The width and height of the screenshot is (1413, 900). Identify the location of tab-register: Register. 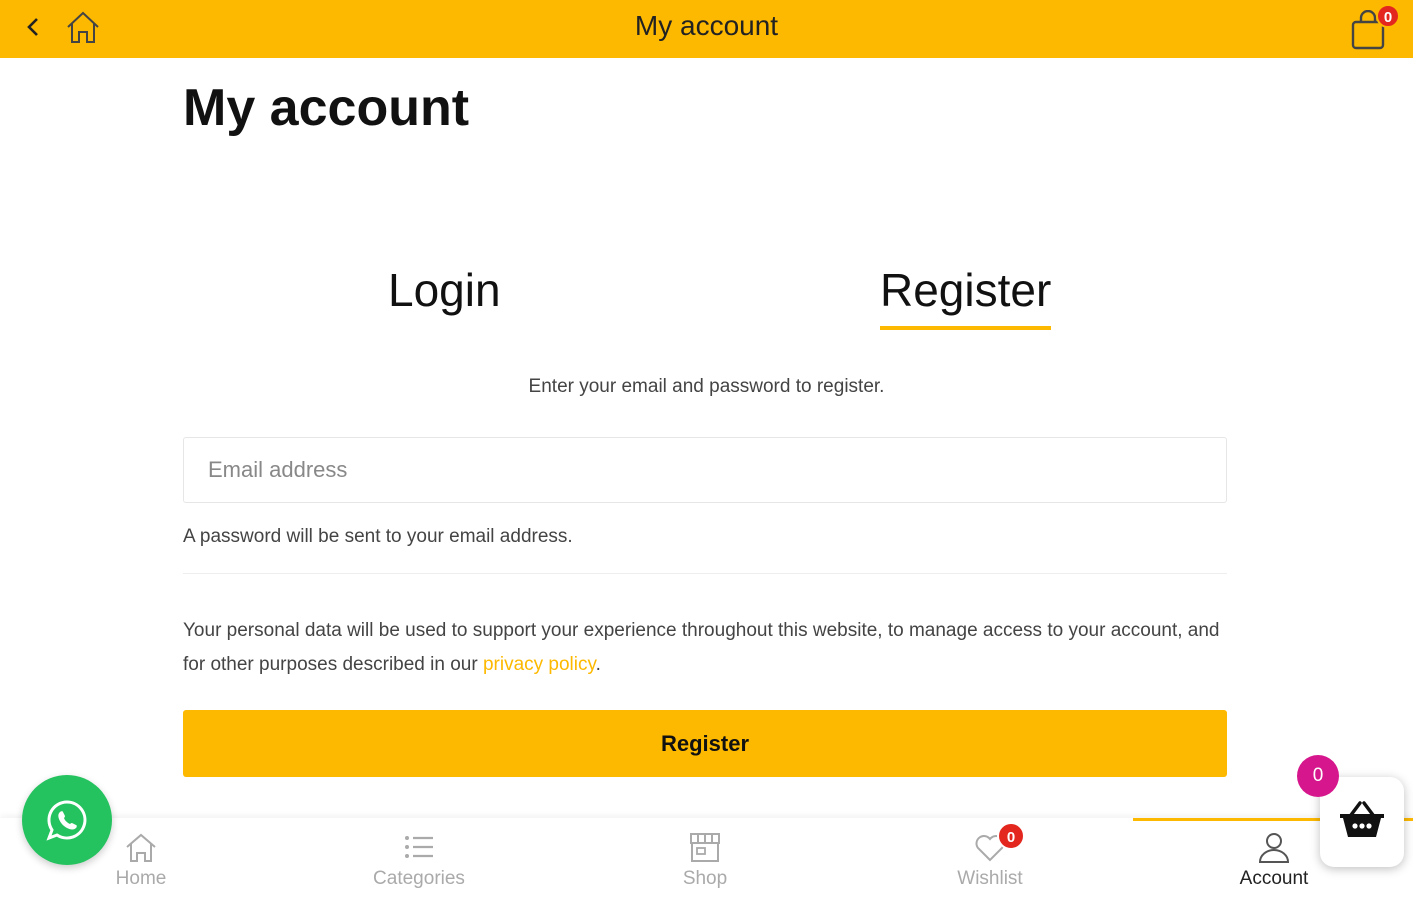
(966, 296).